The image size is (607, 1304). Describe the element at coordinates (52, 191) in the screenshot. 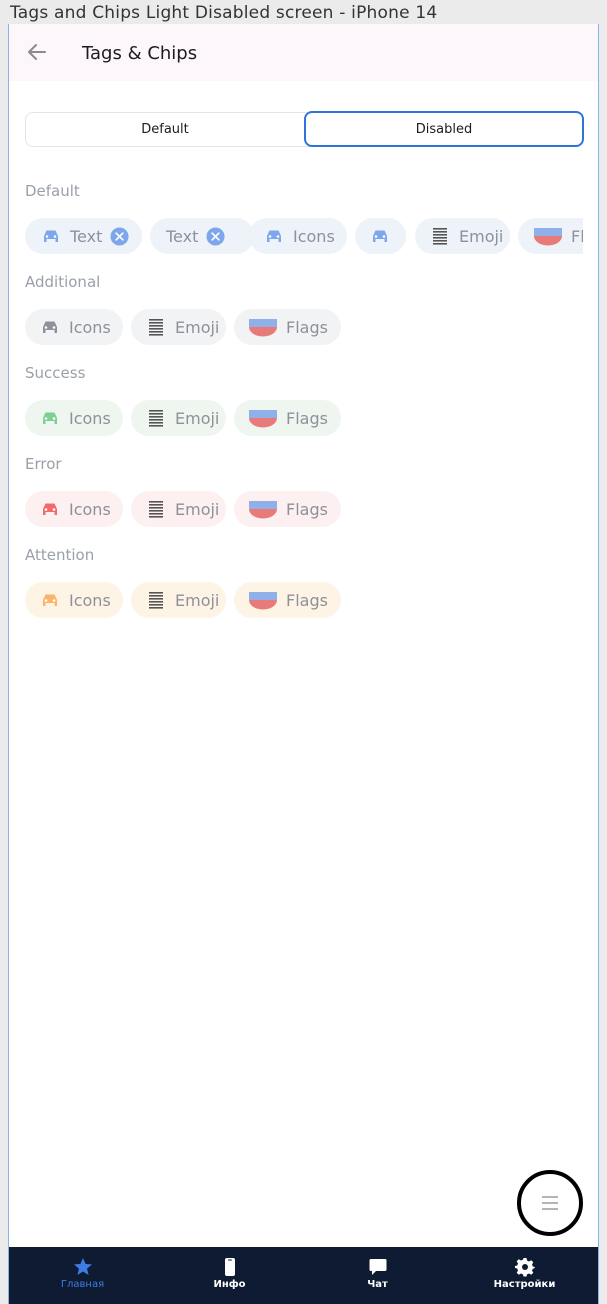

I see `section-title-default: Default` at that location.